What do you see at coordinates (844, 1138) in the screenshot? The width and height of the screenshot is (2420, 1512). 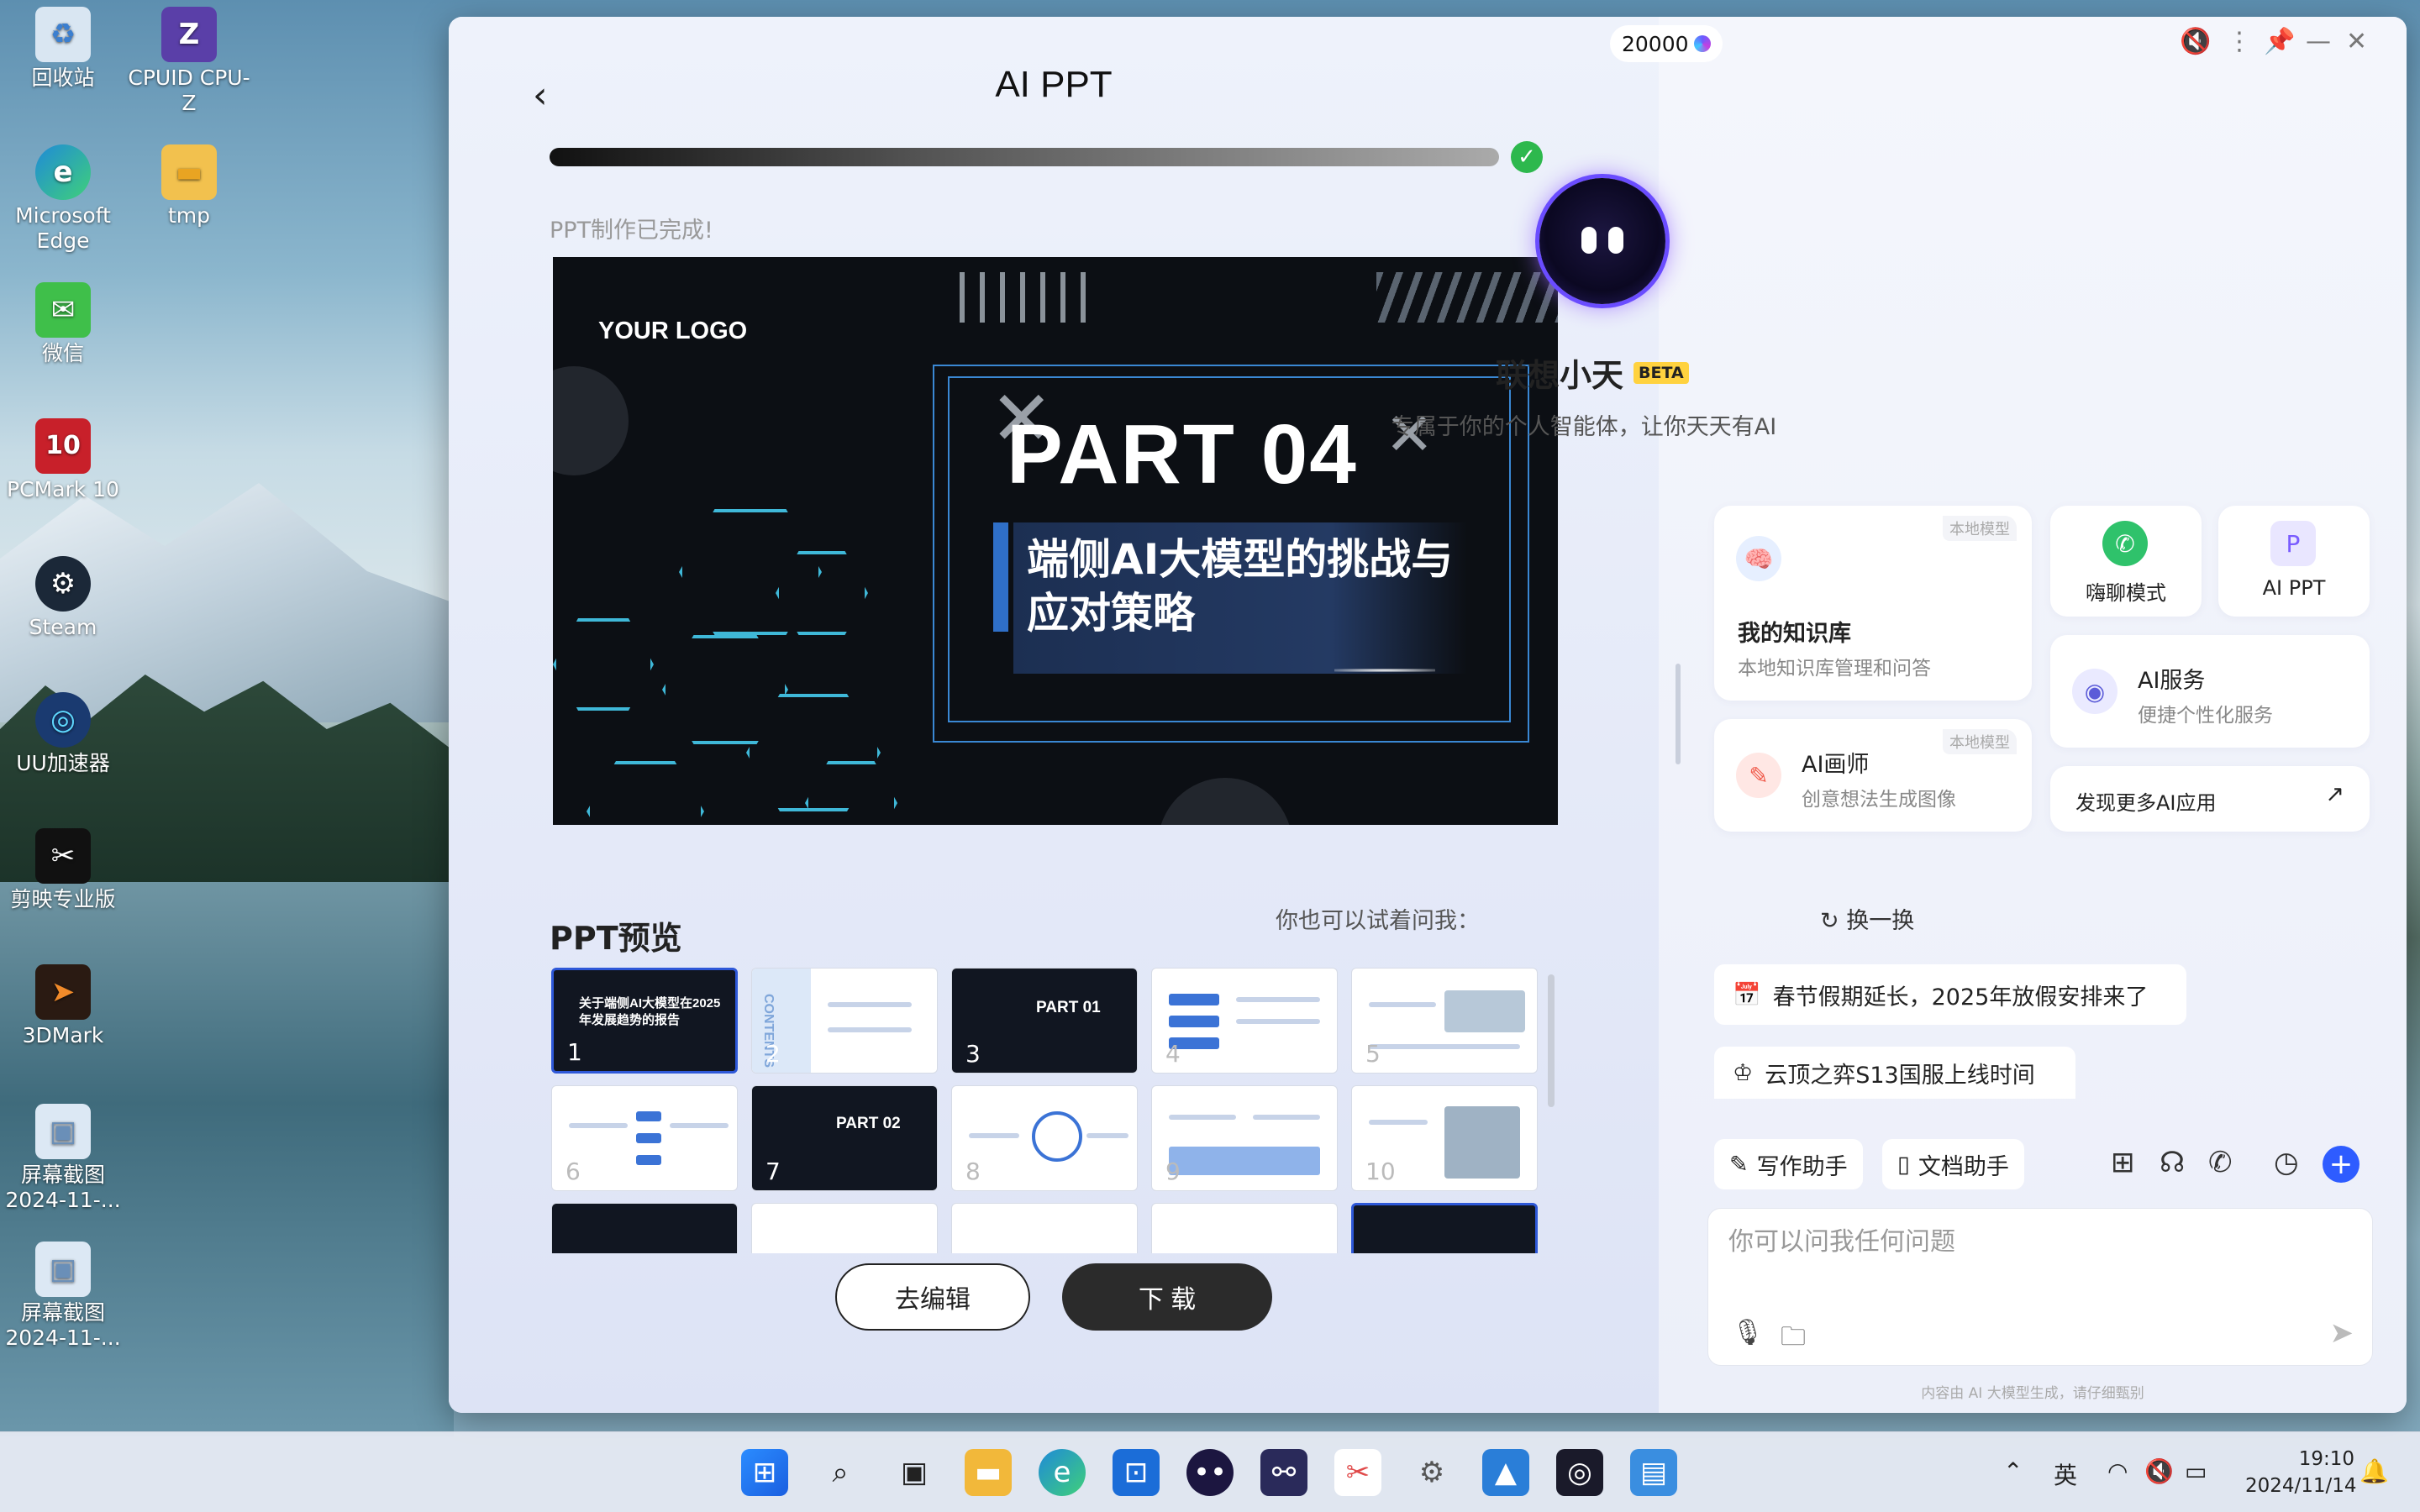 I see `thumbnail: PART 02 7` at bounding box center [844, 1138].